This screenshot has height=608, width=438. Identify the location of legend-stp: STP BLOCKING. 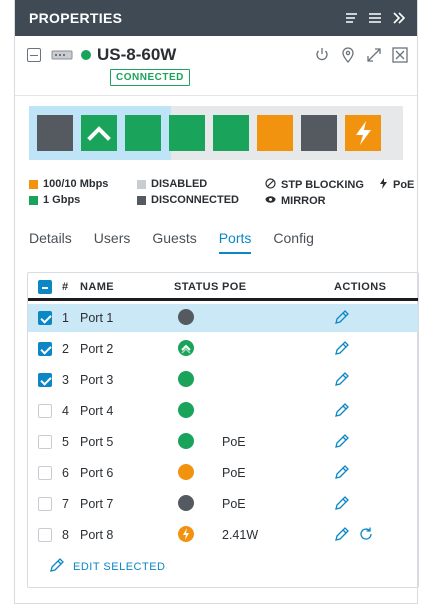
(314, 185).